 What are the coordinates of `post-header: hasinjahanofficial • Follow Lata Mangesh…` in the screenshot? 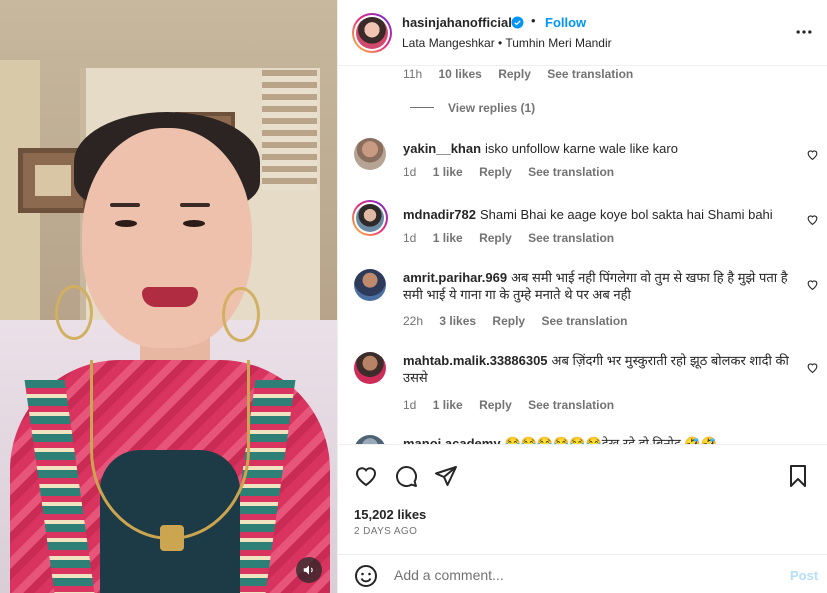 It's located at (582, 33).